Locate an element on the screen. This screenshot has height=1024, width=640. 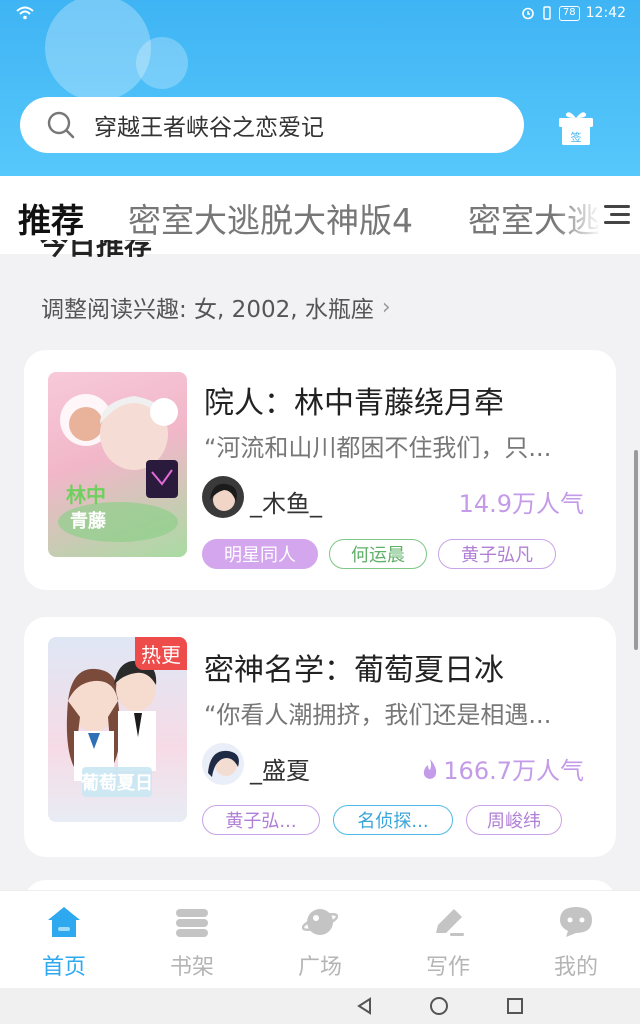
decor-bubble is located at coordinates (162, 63).